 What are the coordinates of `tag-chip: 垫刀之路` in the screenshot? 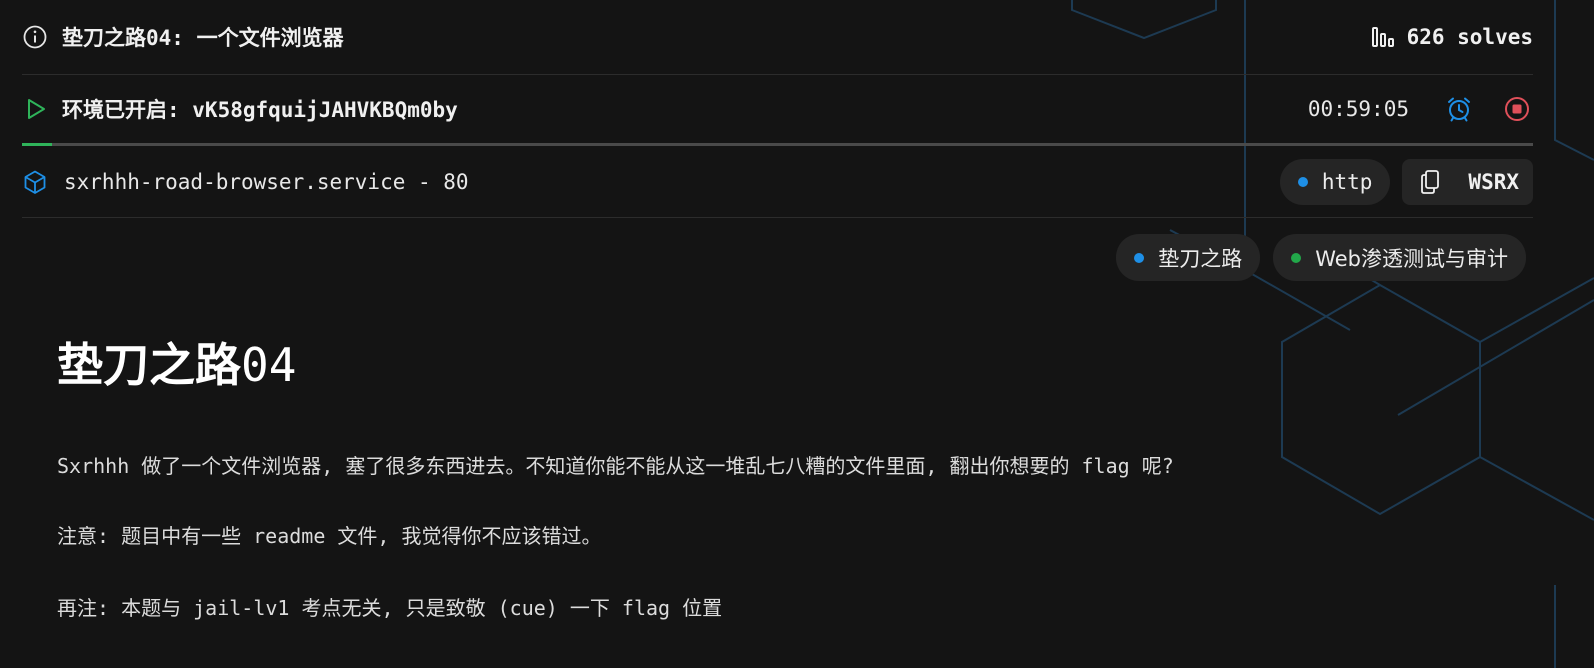 It's located at (1188, 257).